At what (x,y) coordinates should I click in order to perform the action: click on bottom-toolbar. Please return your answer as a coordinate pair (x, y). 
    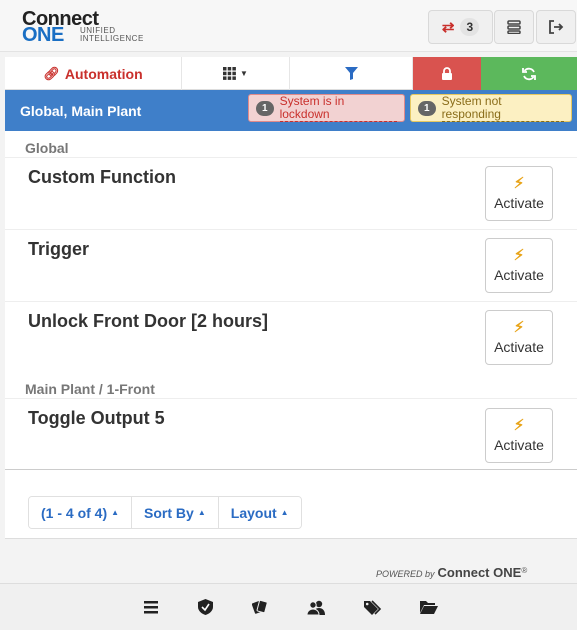
    Looking at the image, I should click on (288, 606).